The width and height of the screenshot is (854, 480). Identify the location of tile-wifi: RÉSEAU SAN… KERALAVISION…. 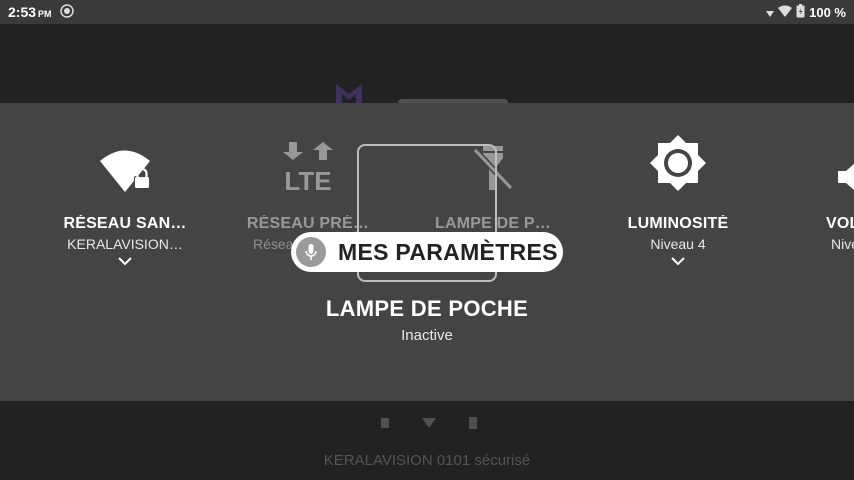
(125, 205).